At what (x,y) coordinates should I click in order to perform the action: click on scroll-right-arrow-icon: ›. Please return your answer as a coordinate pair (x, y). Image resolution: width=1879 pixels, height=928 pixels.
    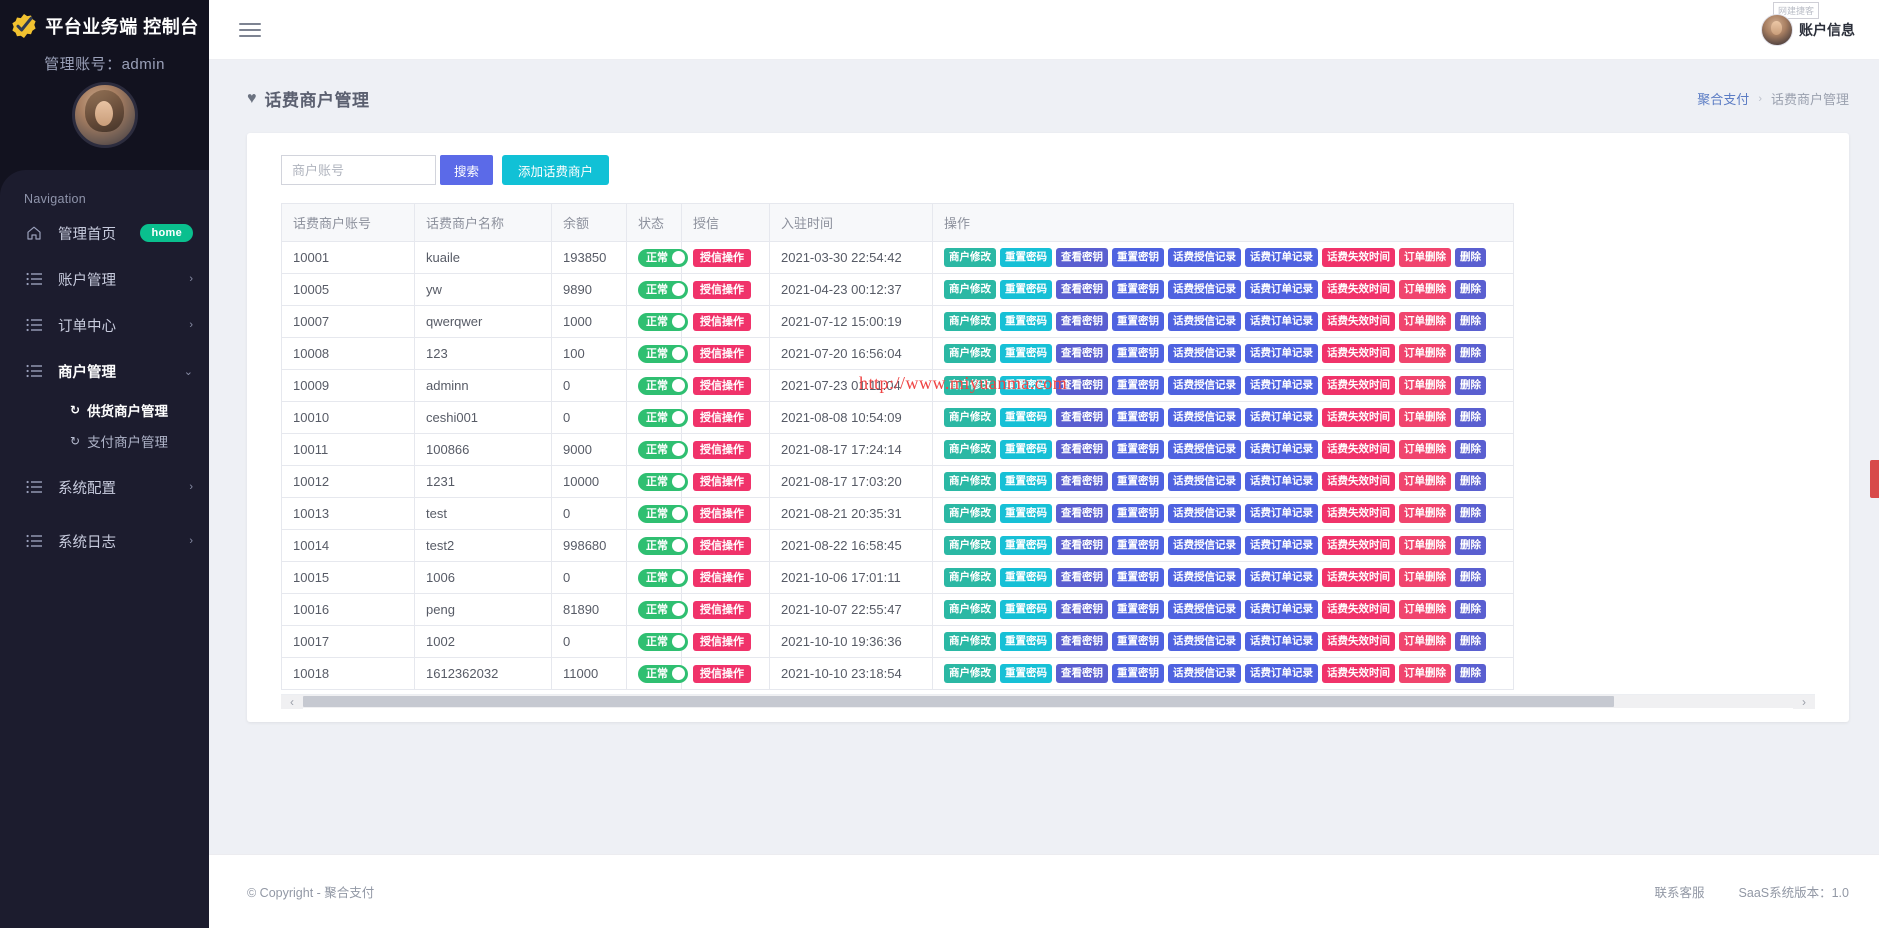
    Looking at the image, I should click on (1804, 701).